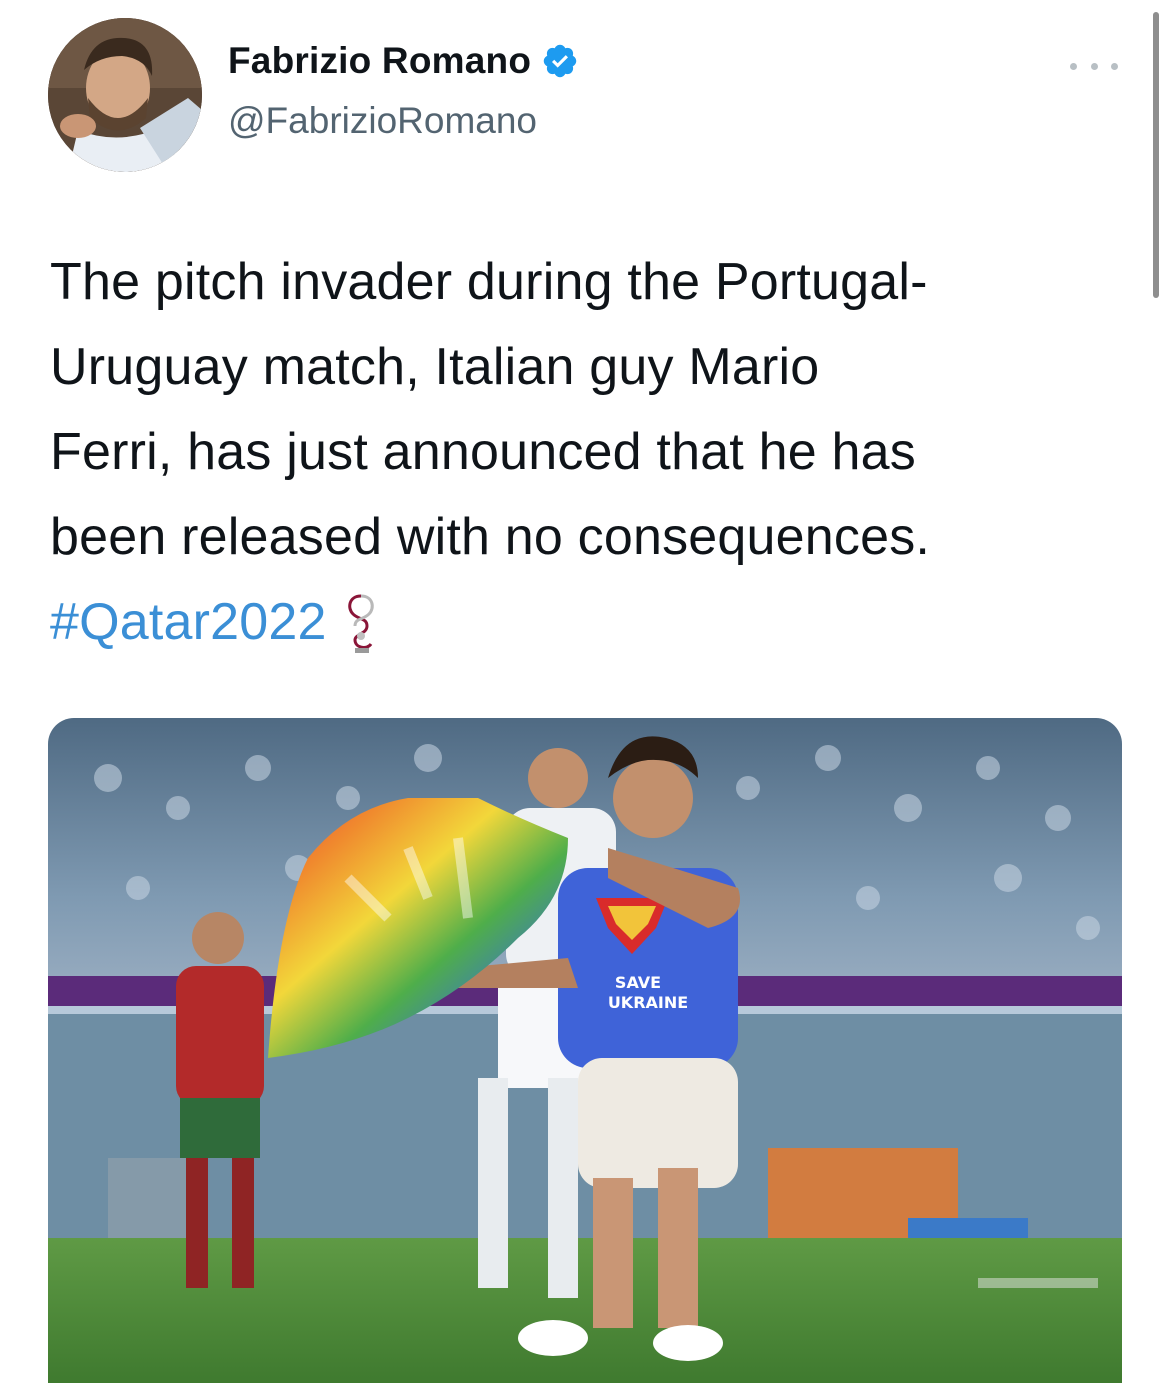 The image size is (1170, 1383). I want to click on shirt-text-line1: SAVE, so click(638, 982).